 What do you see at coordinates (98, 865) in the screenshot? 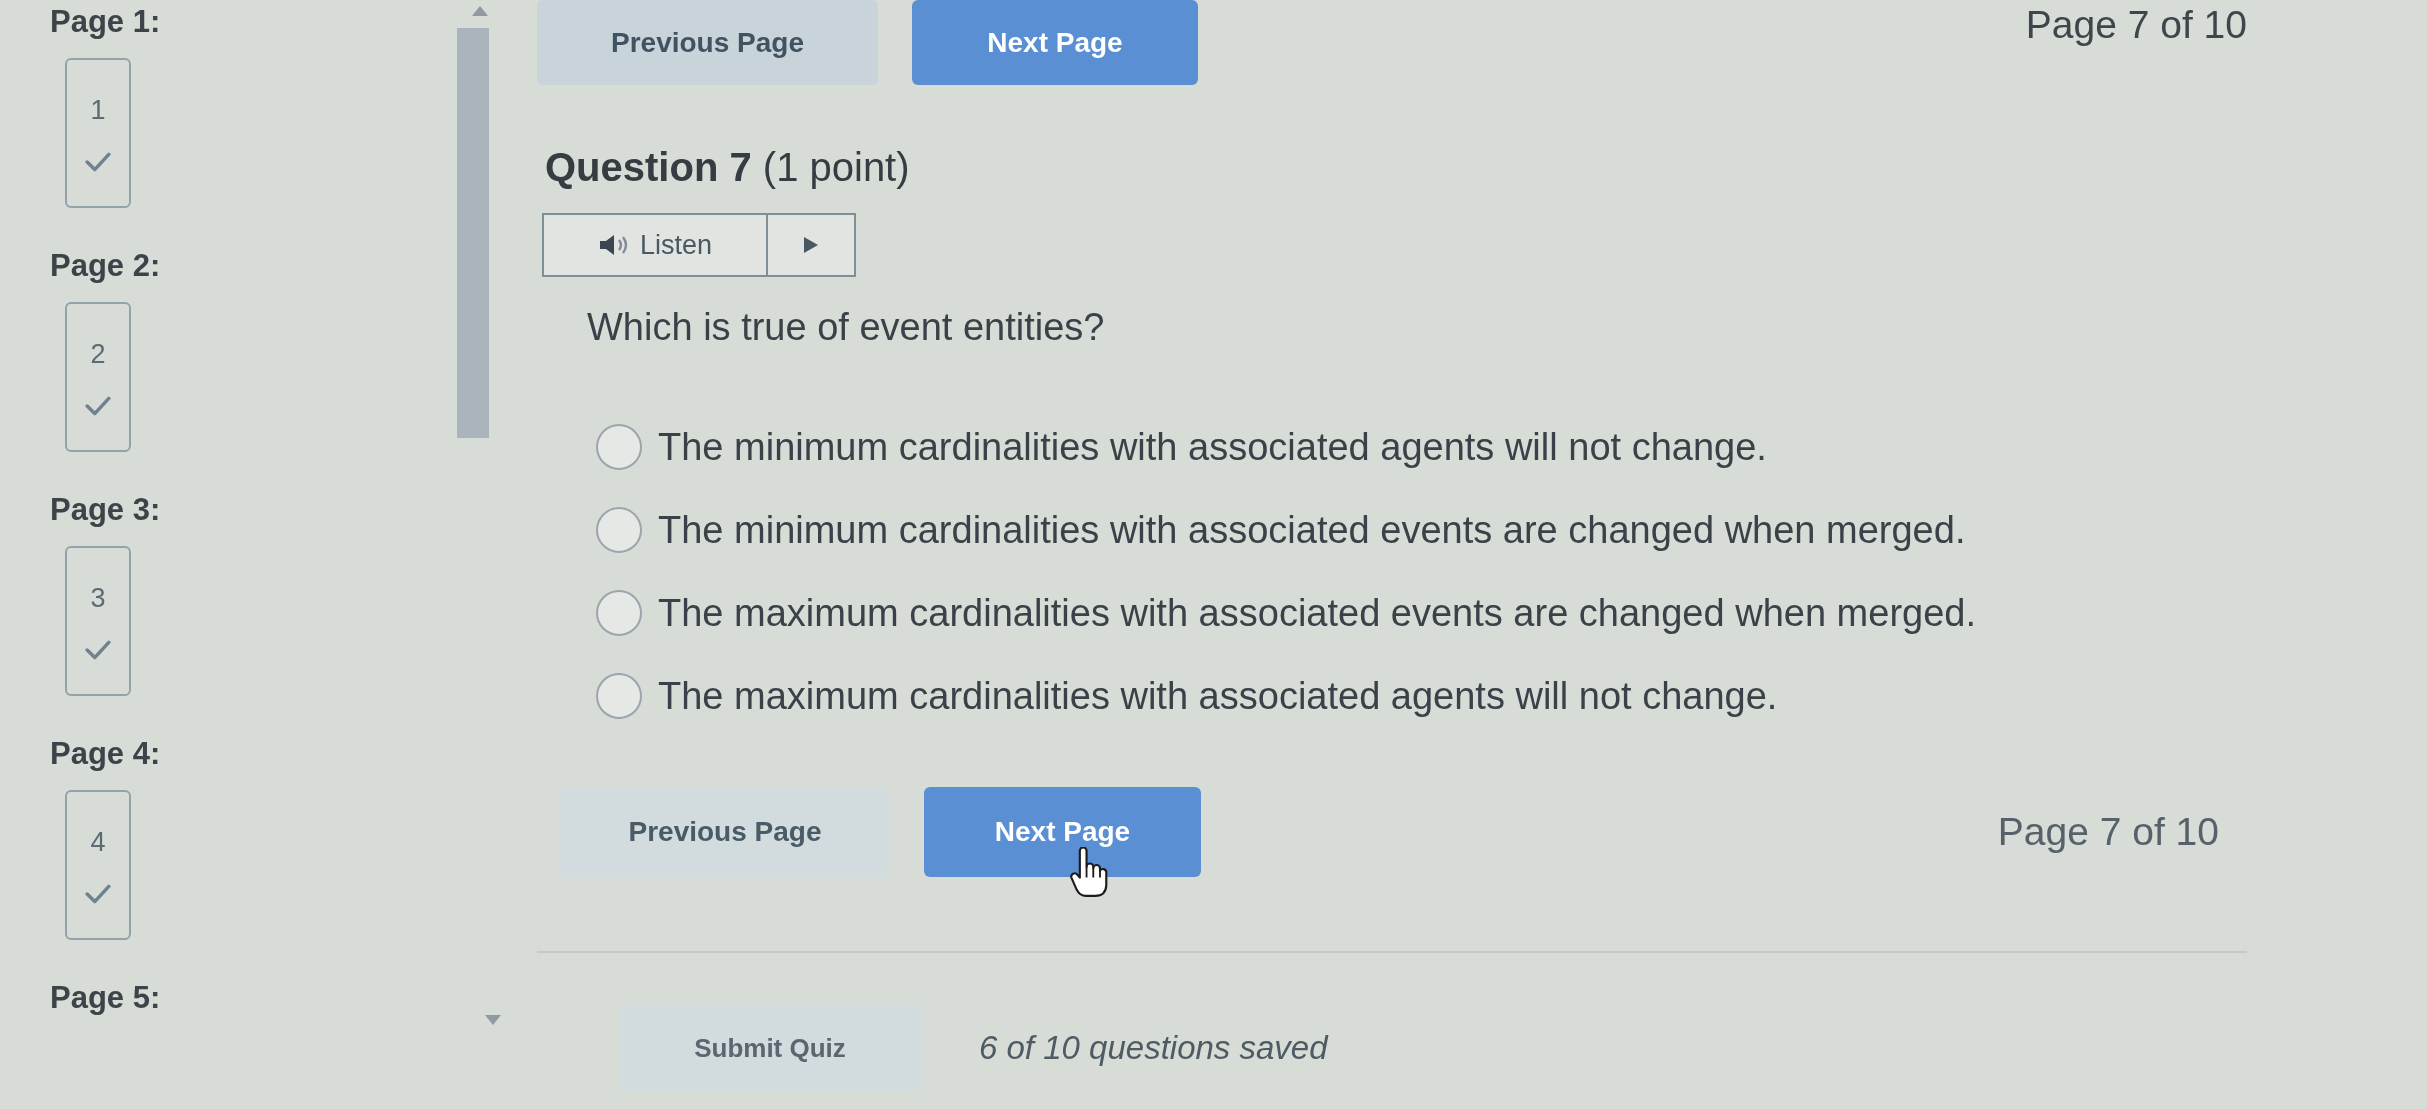
I see `question-link: 4` at bounding box center [98, 865].